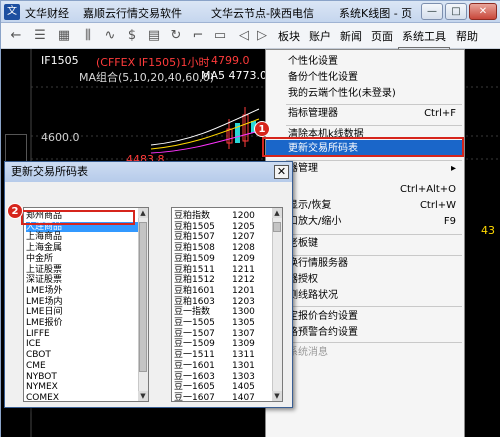 The height and width of the screenshot is (437, 500). What do you see at coordinates (82, 259) in the screenshot?
I see `exchange-list-item: 中金所` at bounding box center [82, 259].